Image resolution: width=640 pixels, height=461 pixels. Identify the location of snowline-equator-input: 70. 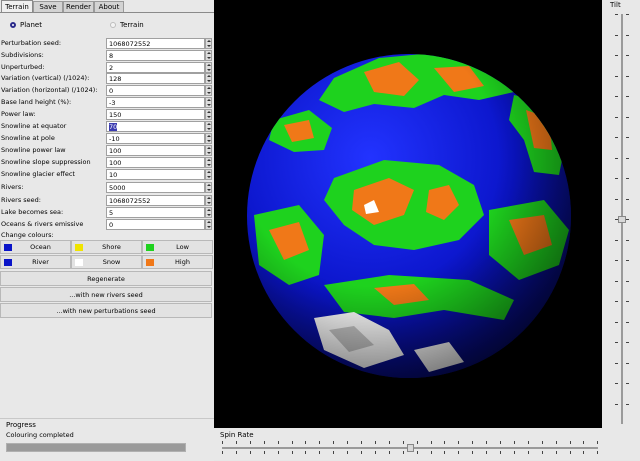
(155, 126).